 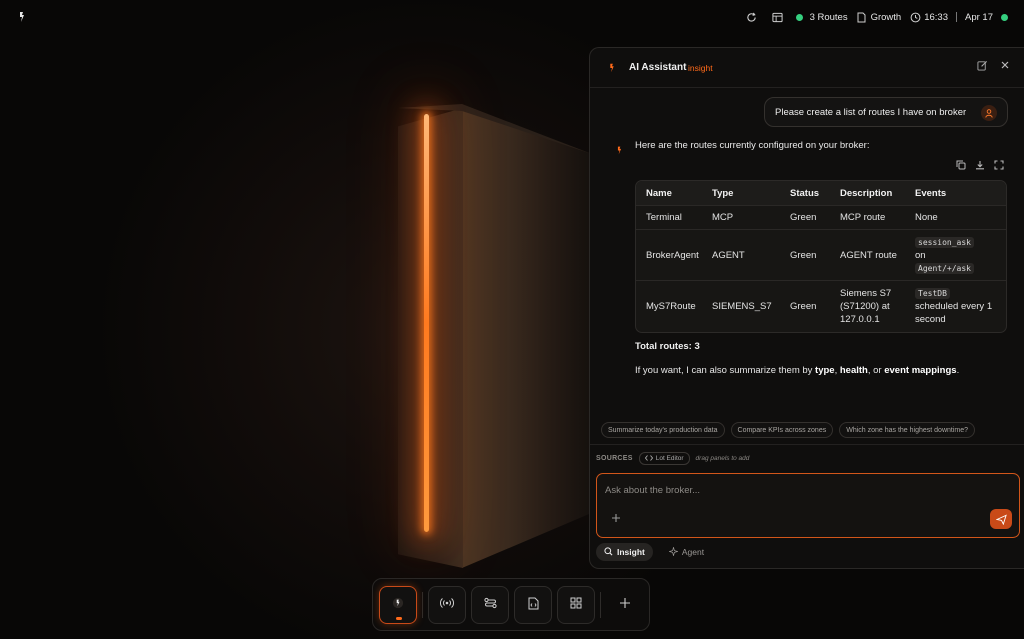 What do you see at coordinates (723, 217) in the screenshot?
I see `cell-type: MCP` at bounding box center [723, 217].